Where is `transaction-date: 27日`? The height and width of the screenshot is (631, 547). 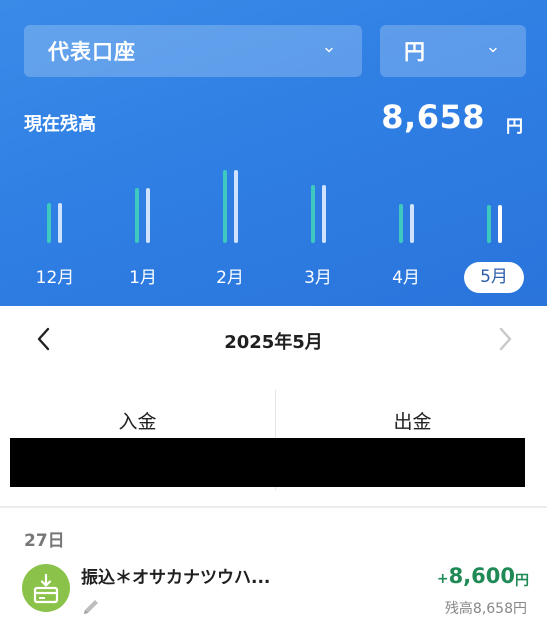 transaction-date: 27日 is located at coordinates (44, 541).